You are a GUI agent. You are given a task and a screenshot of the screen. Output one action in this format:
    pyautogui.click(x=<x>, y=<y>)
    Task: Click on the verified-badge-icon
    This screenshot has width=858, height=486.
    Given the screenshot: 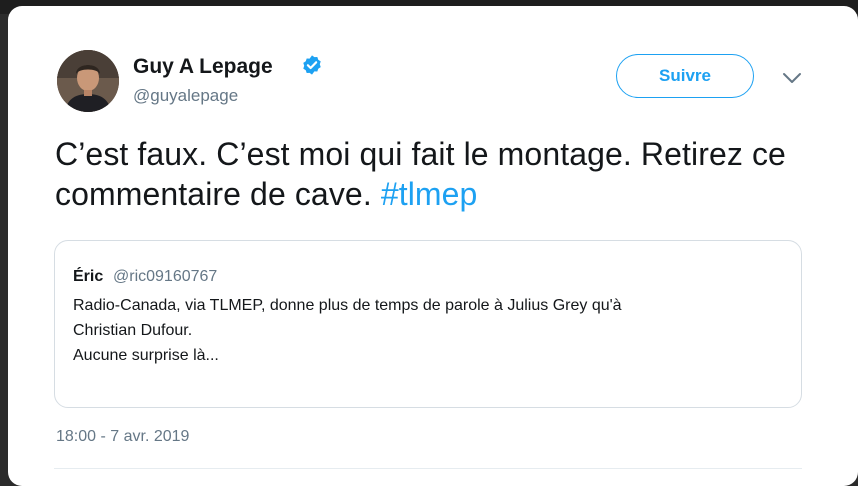 What is the action you would take?
    pyautogui.click(x=312, y=65)
    